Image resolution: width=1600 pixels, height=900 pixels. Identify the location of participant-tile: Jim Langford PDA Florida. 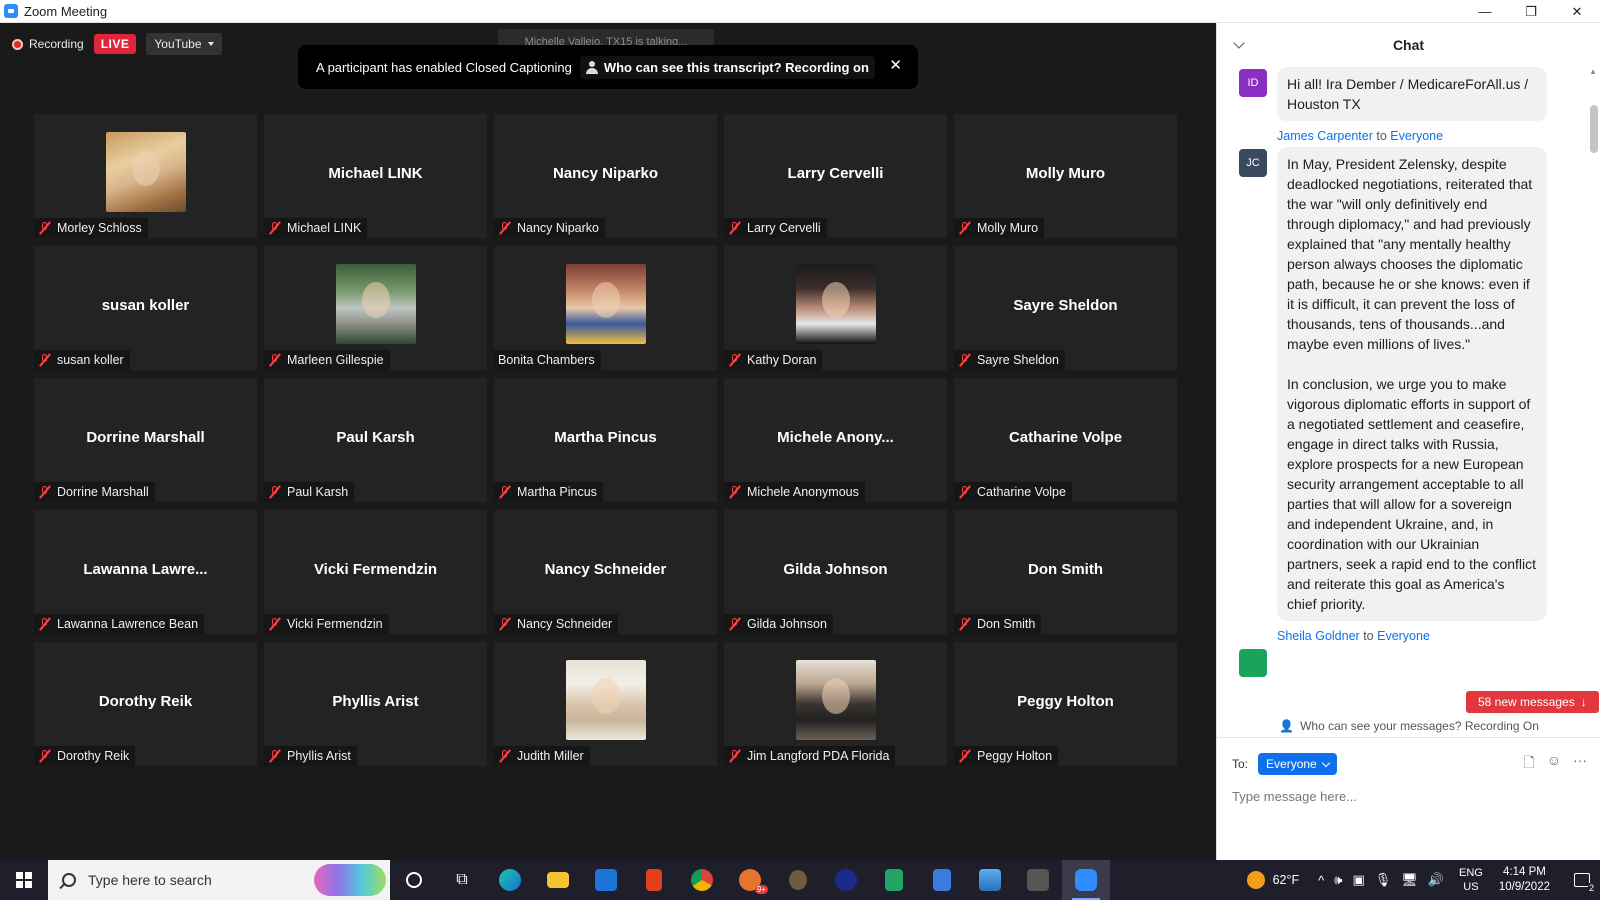
(835, 704).